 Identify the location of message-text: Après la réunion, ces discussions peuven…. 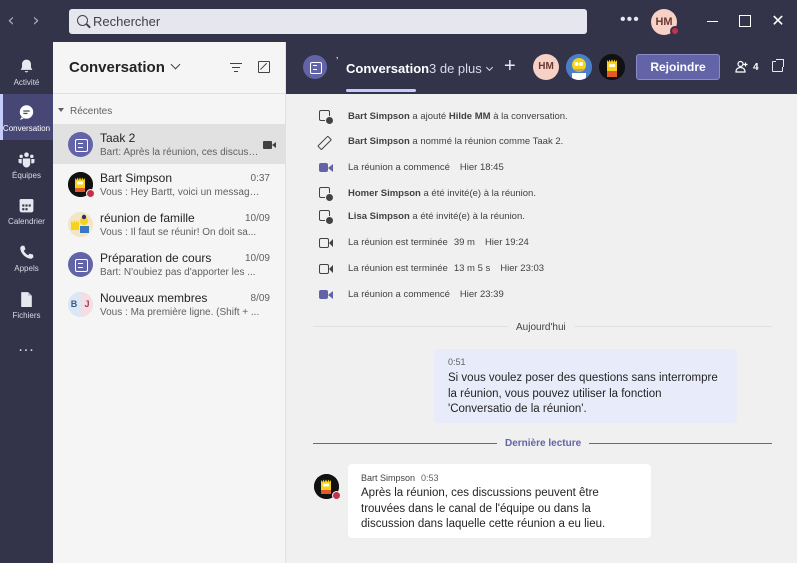
(483, 508).